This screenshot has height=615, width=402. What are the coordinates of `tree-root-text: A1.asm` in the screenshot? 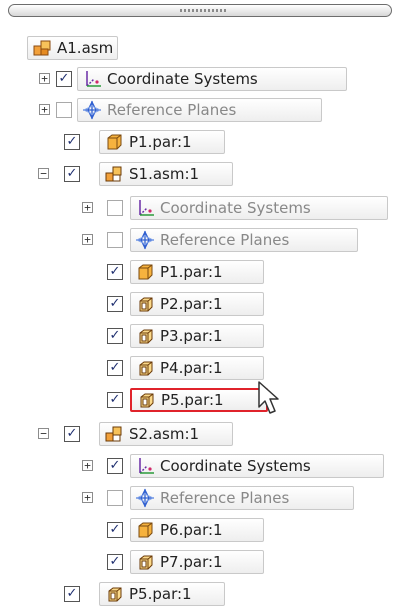 It's located at (85, 48).